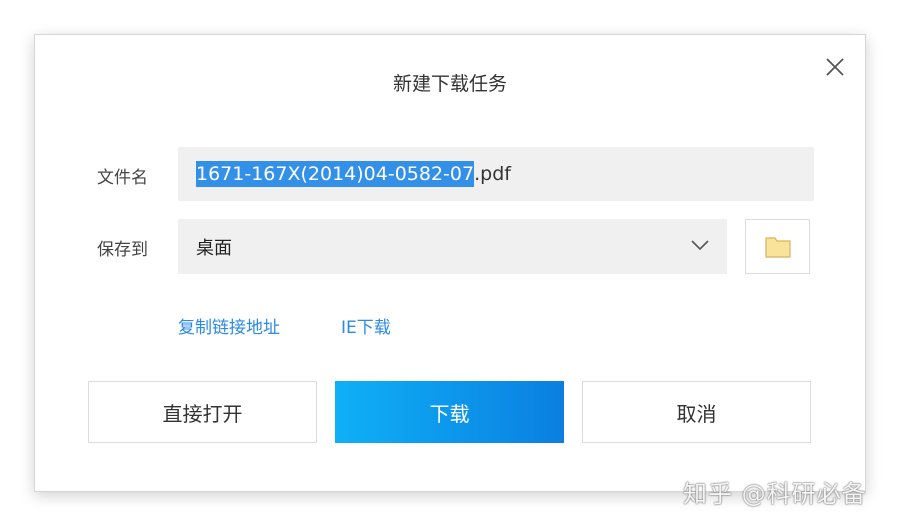 This screenshot has width=900, height=528. What do you see at coordinates (366, 325) in the screenshot?
I see `ie-download-link: IE下载` at bounding box center [366, 325].